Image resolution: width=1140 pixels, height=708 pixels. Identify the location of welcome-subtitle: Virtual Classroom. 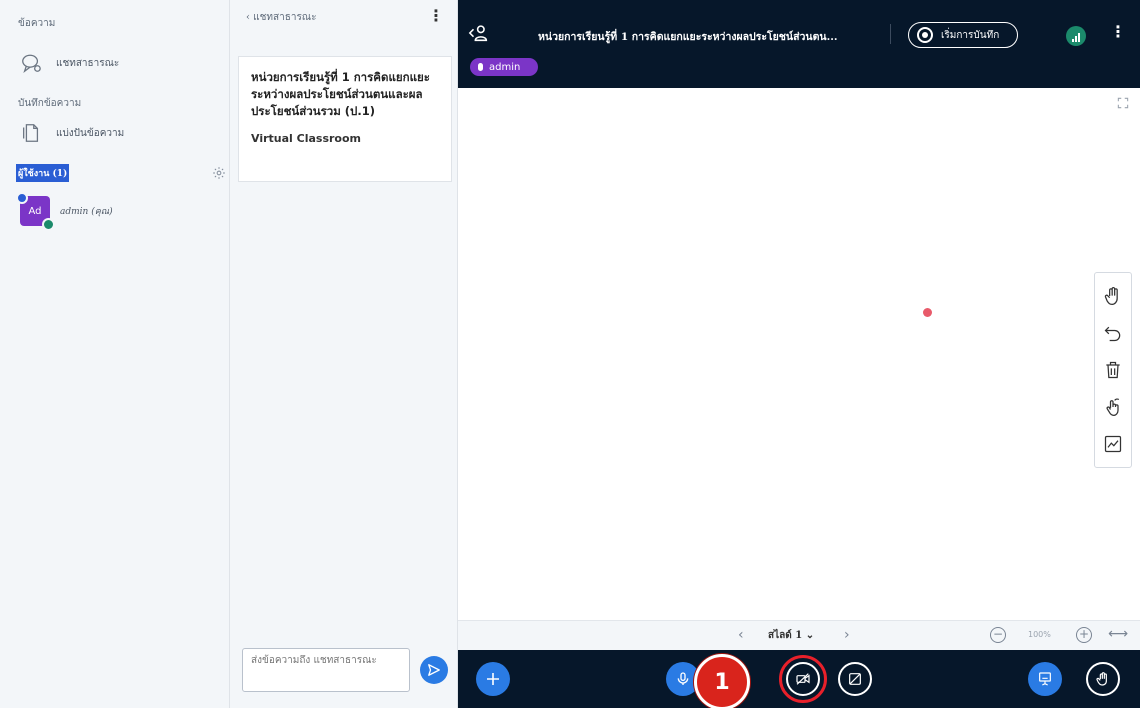
(306, 138).